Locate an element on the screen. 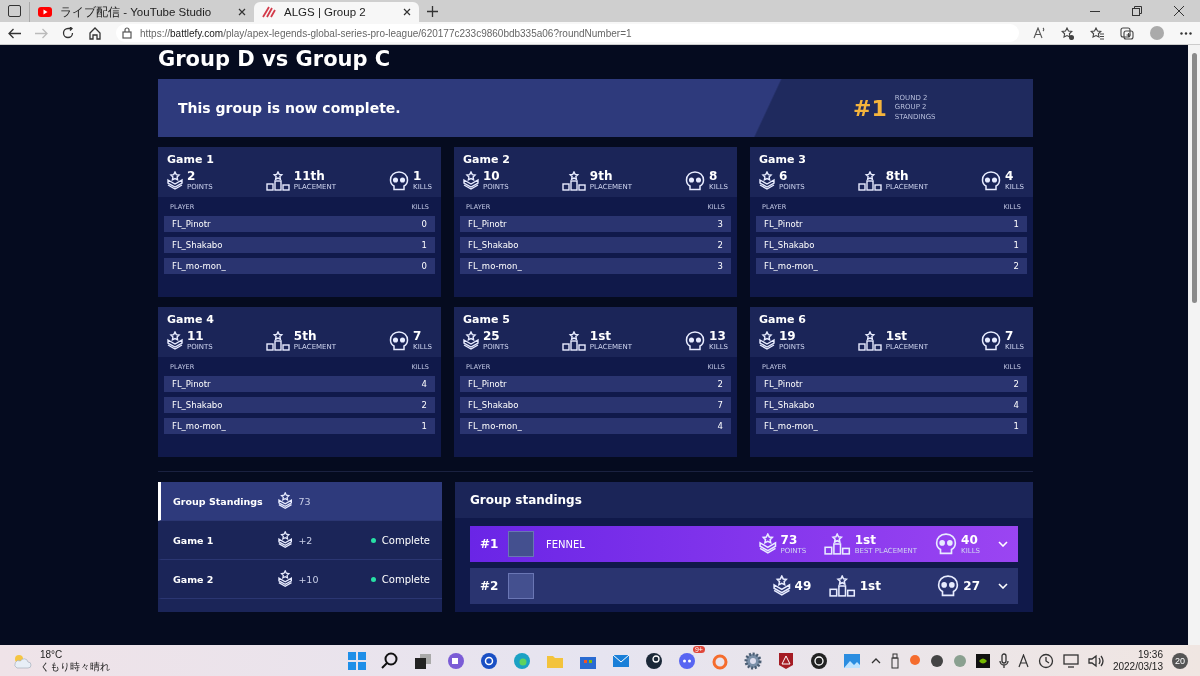 The width and height of the screenshot is (1200, 676). photos-icon is located at coordinates (851, 660).